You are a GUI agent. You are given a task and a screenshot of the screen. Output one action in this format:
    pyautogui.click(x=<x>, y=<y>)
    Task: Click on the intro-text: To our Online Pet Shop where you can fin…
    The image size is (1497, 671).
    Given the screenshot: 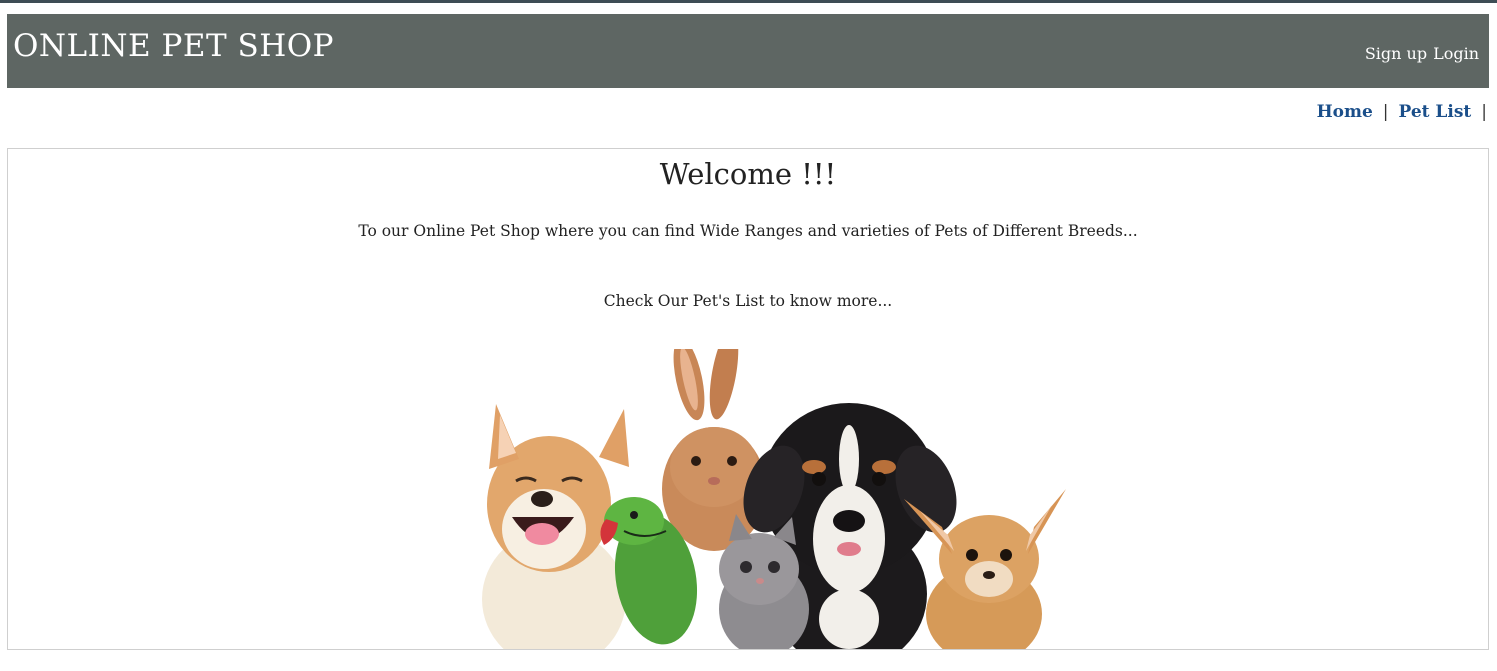 What is the action you would take?
    pyautogui.click(x=748, y=231)
    